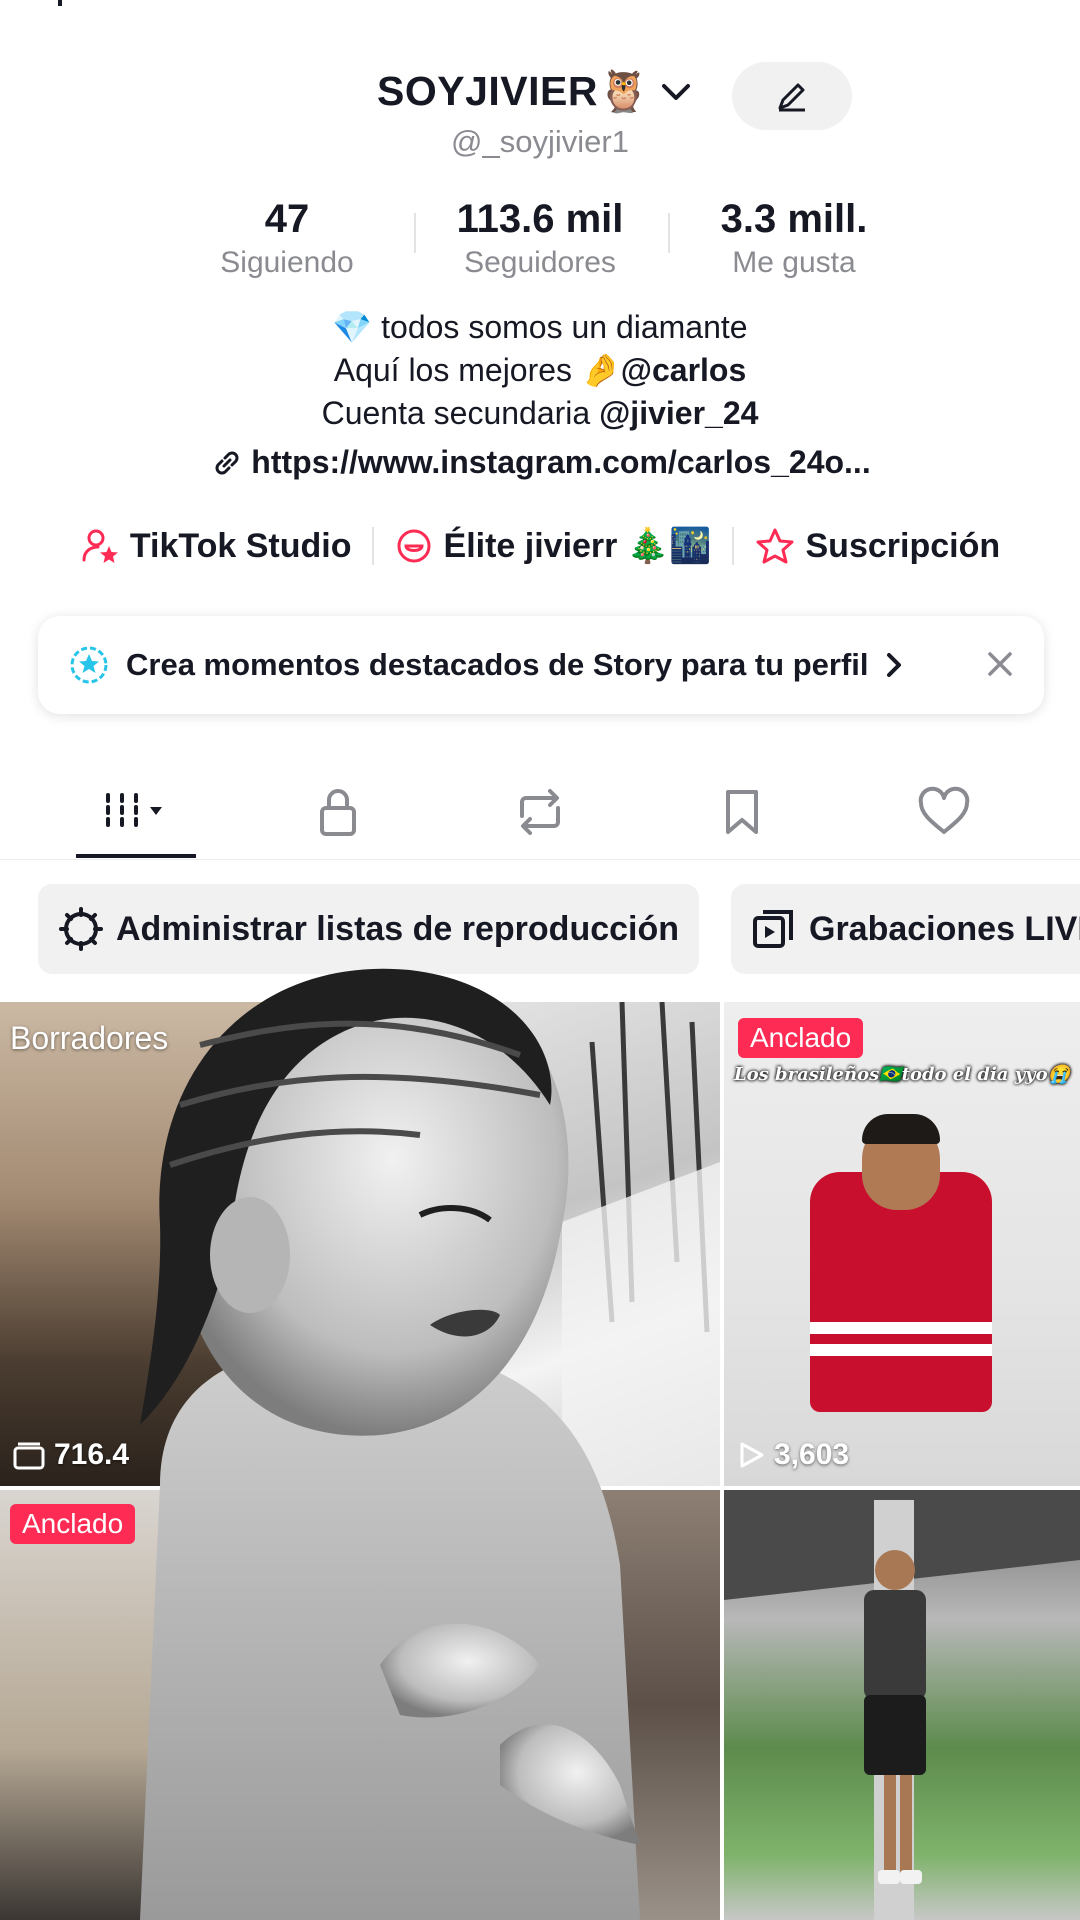 Image resolution: width=1080 pixels, height=1920 pixels. Describe the element at coordinates (773, 929) in the screenshot. I see `live-recording-icon` at that location.